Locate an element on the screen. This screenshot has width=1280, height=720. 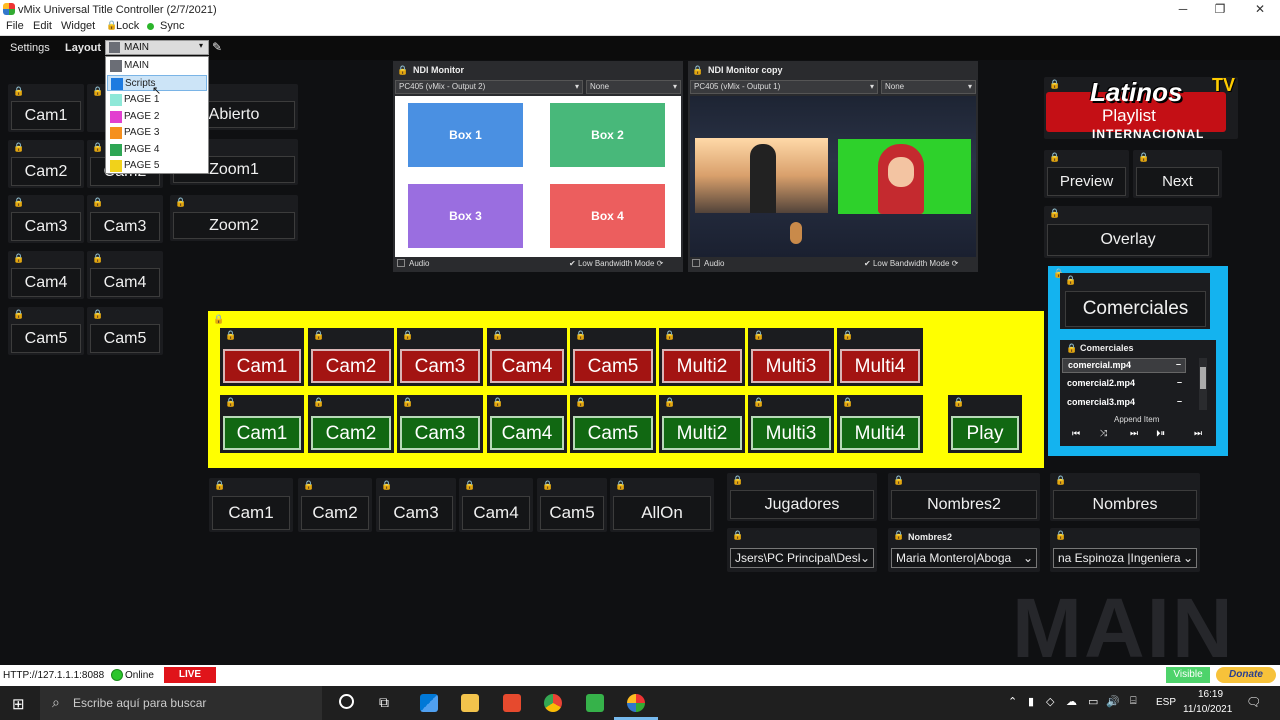
comerciales-button: Comerciales is located at coordinates (1135, 309).